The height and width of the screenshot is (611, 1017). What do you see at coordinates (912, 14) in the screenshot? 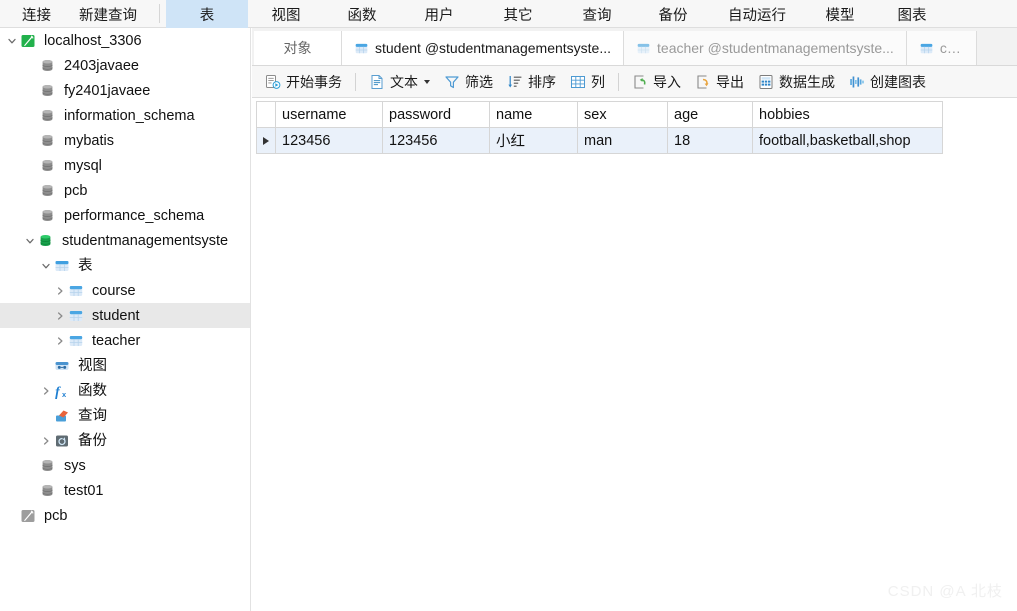
I see `menu-item-chart: 图表` at bounding box center [912, 14].